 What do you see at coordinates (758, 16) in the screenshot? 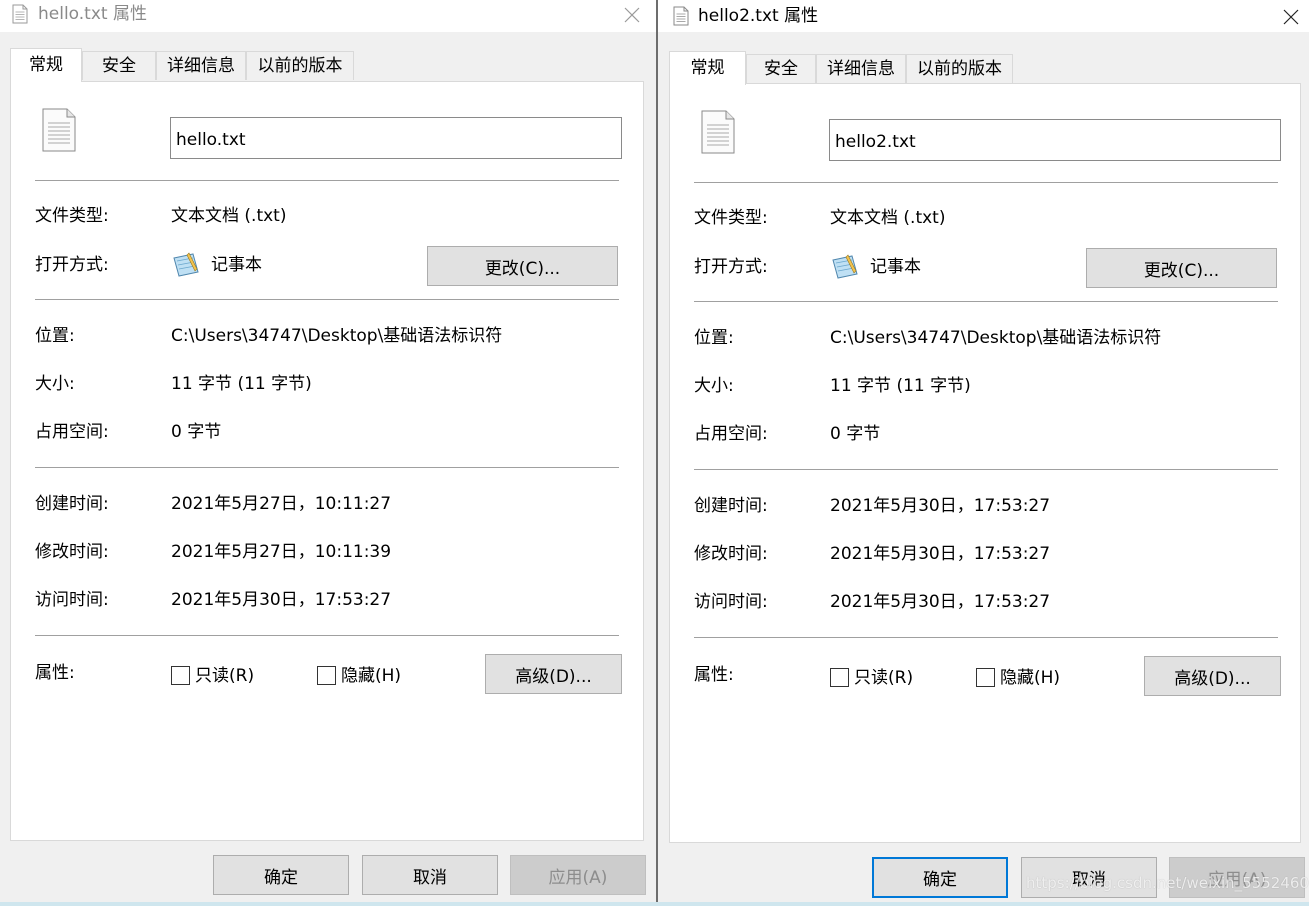
I see `window-title: hello2.txt 属性` at bounding box center [758, 16].